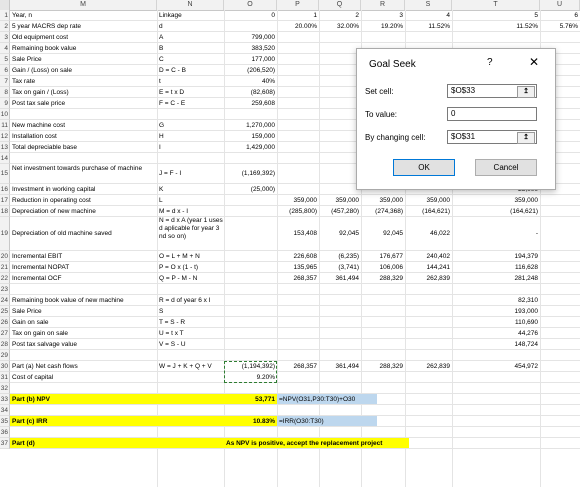  I want to click on cell-n11: G, so click(190, 125).